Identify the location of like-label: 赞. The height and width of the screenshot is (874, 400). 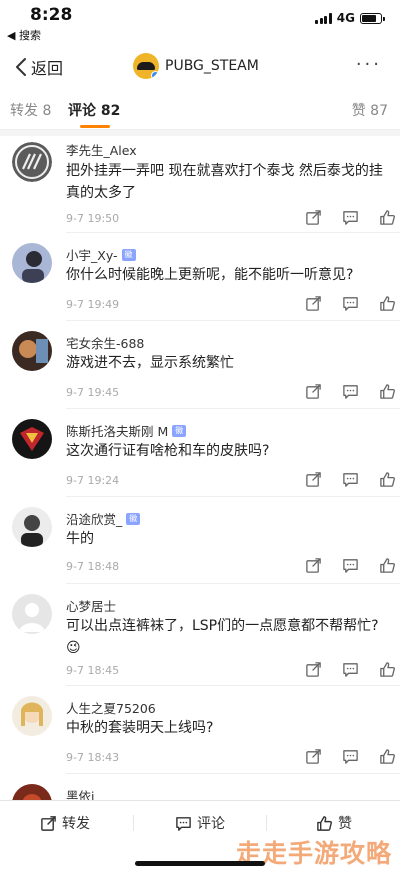
(345, 824).